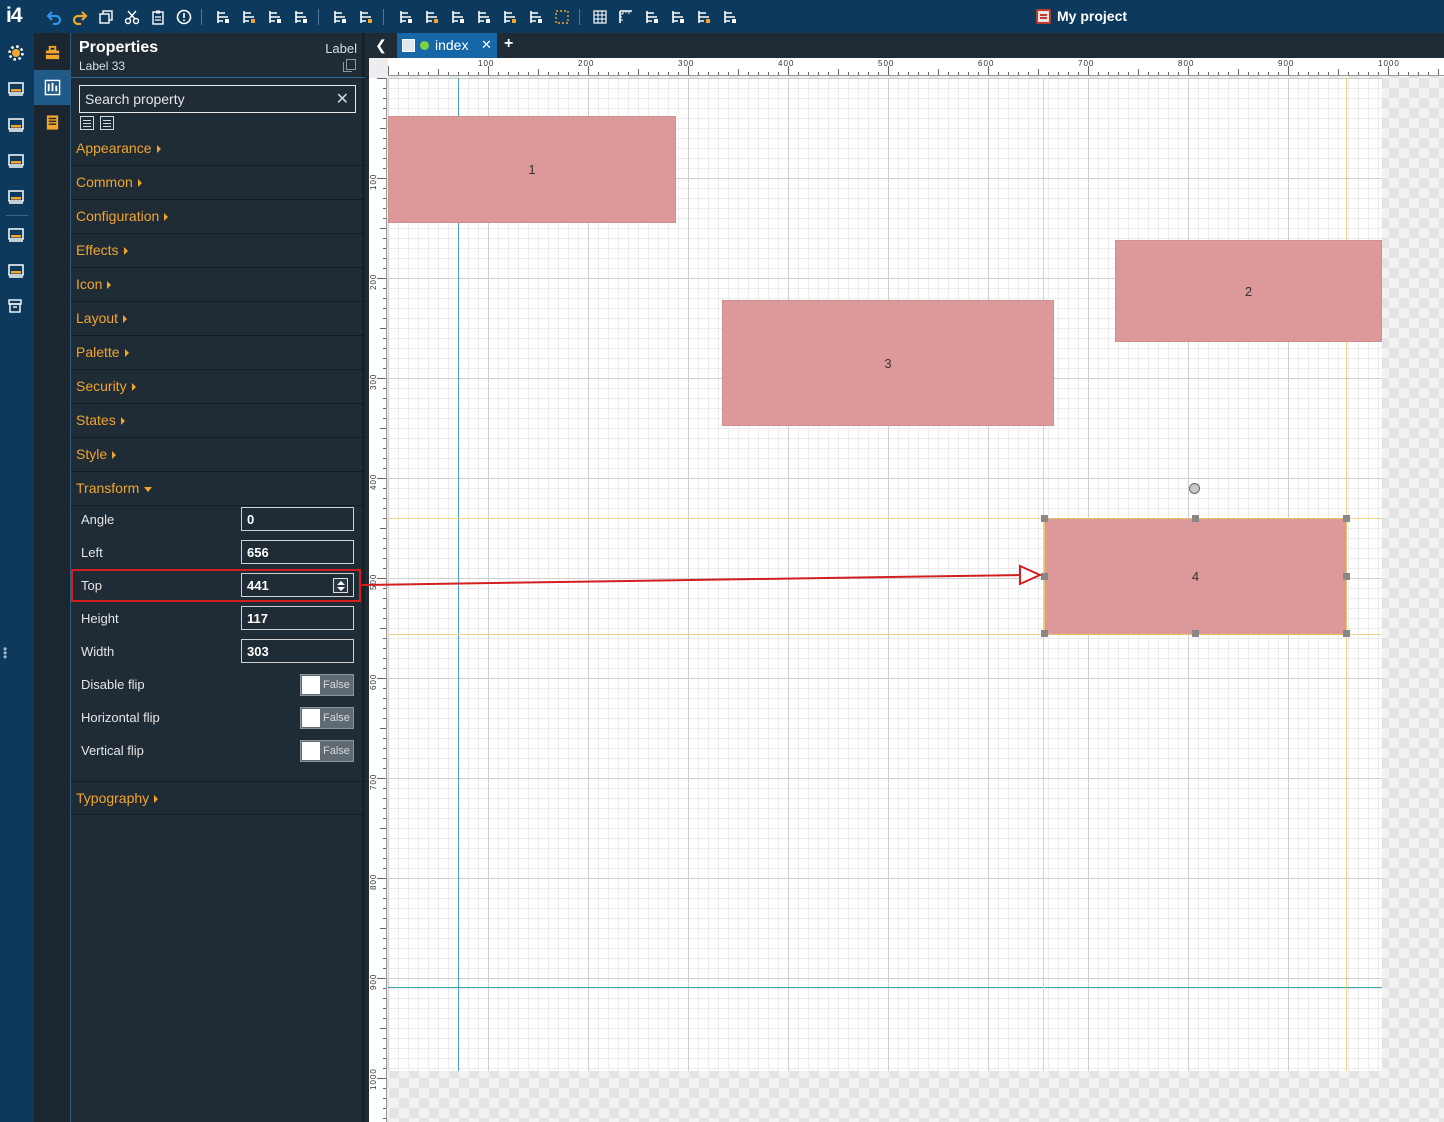  Describe the element at coordinates (297, 618) in the screenshot. I see `height-input` at that location.